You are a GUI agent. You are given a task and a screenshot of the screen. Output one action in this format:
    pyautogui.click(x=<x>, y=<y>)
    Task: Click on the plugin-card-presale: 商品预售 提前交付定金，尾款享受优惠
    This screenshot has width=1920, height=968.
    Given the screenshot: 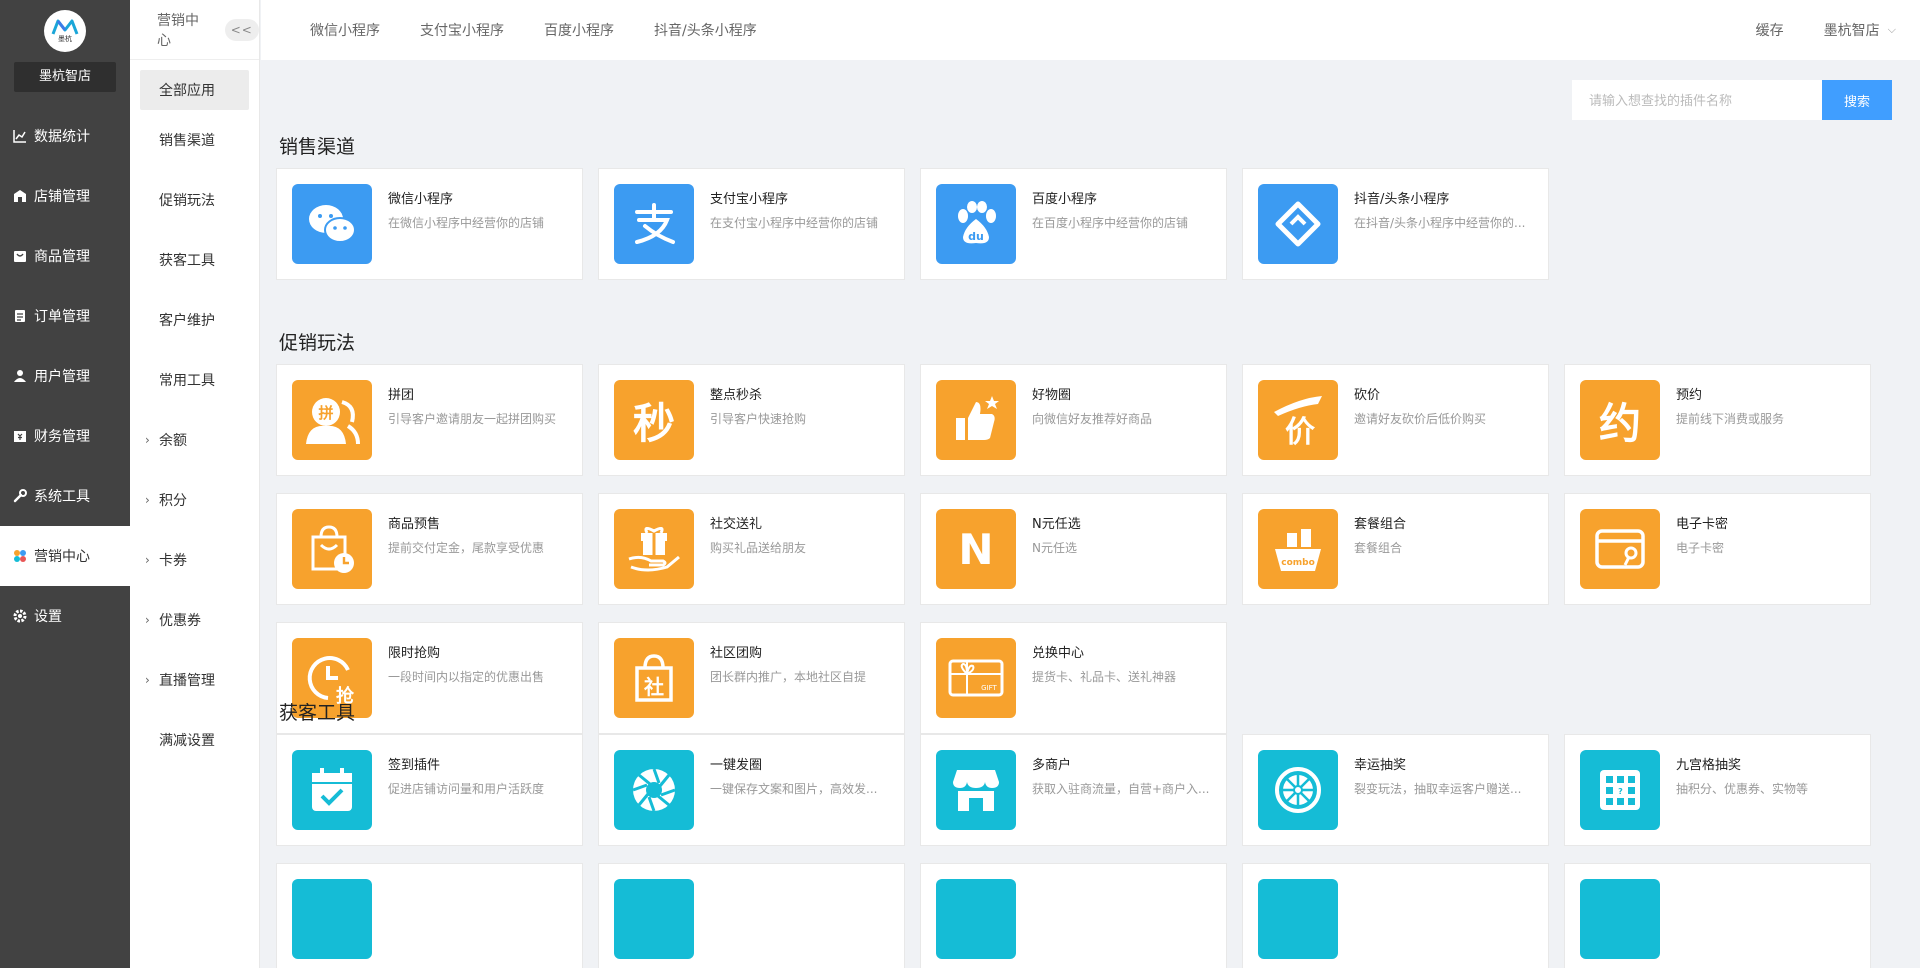 What is the action you would take?
    pyautogui.click(x=429, y=549)
    